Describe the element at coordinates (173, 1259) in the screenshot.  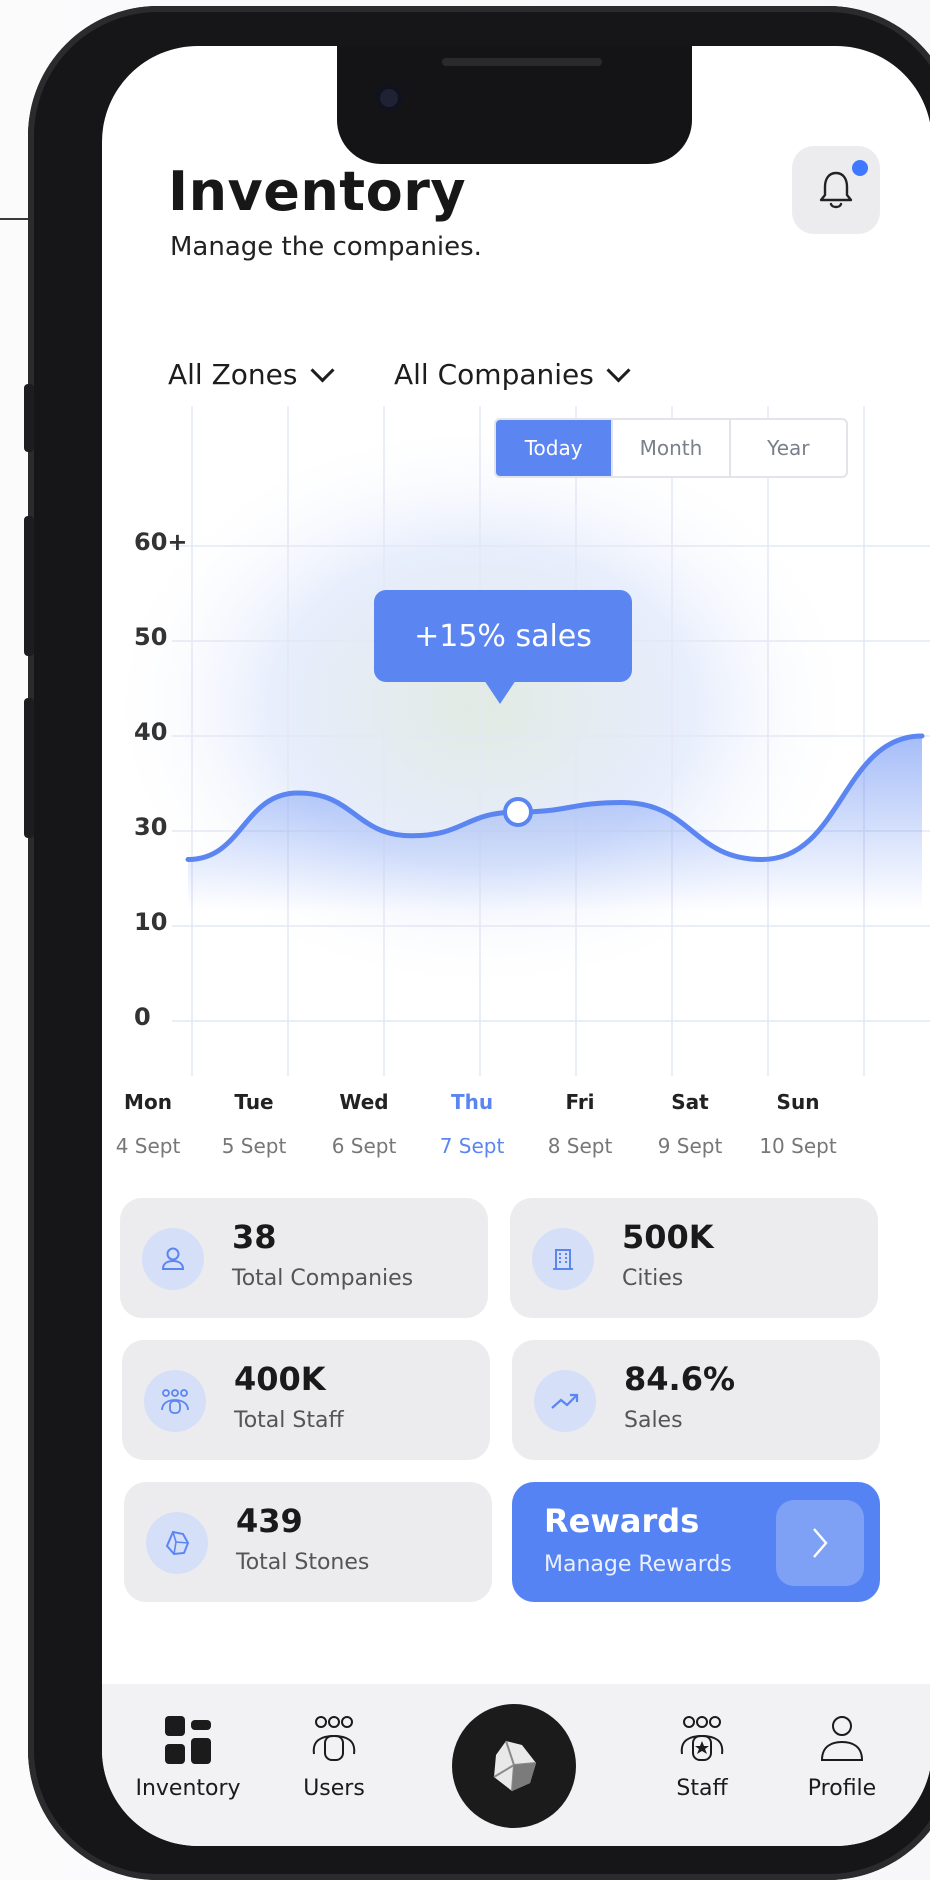
I see `user-icon` at that location.